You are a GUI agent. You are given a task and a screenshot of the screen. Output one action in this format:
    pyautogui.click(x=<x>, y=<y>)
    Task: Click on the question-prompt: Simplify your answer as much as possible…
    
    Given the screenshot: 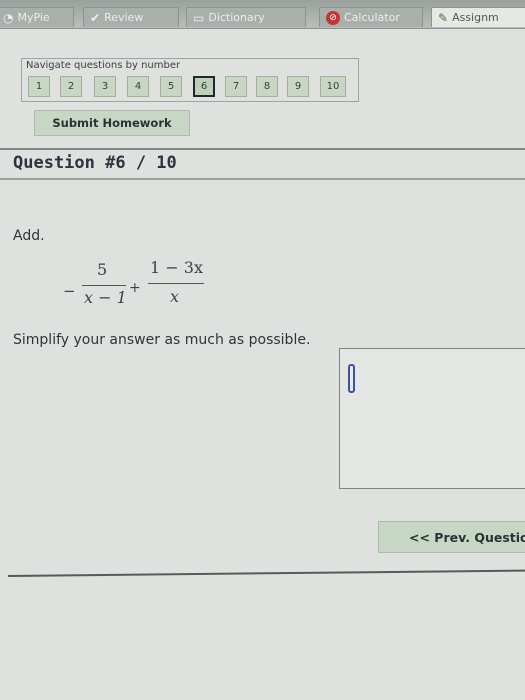 What is the action you would take?
    pyautogui.click(x=162, y=340)
    